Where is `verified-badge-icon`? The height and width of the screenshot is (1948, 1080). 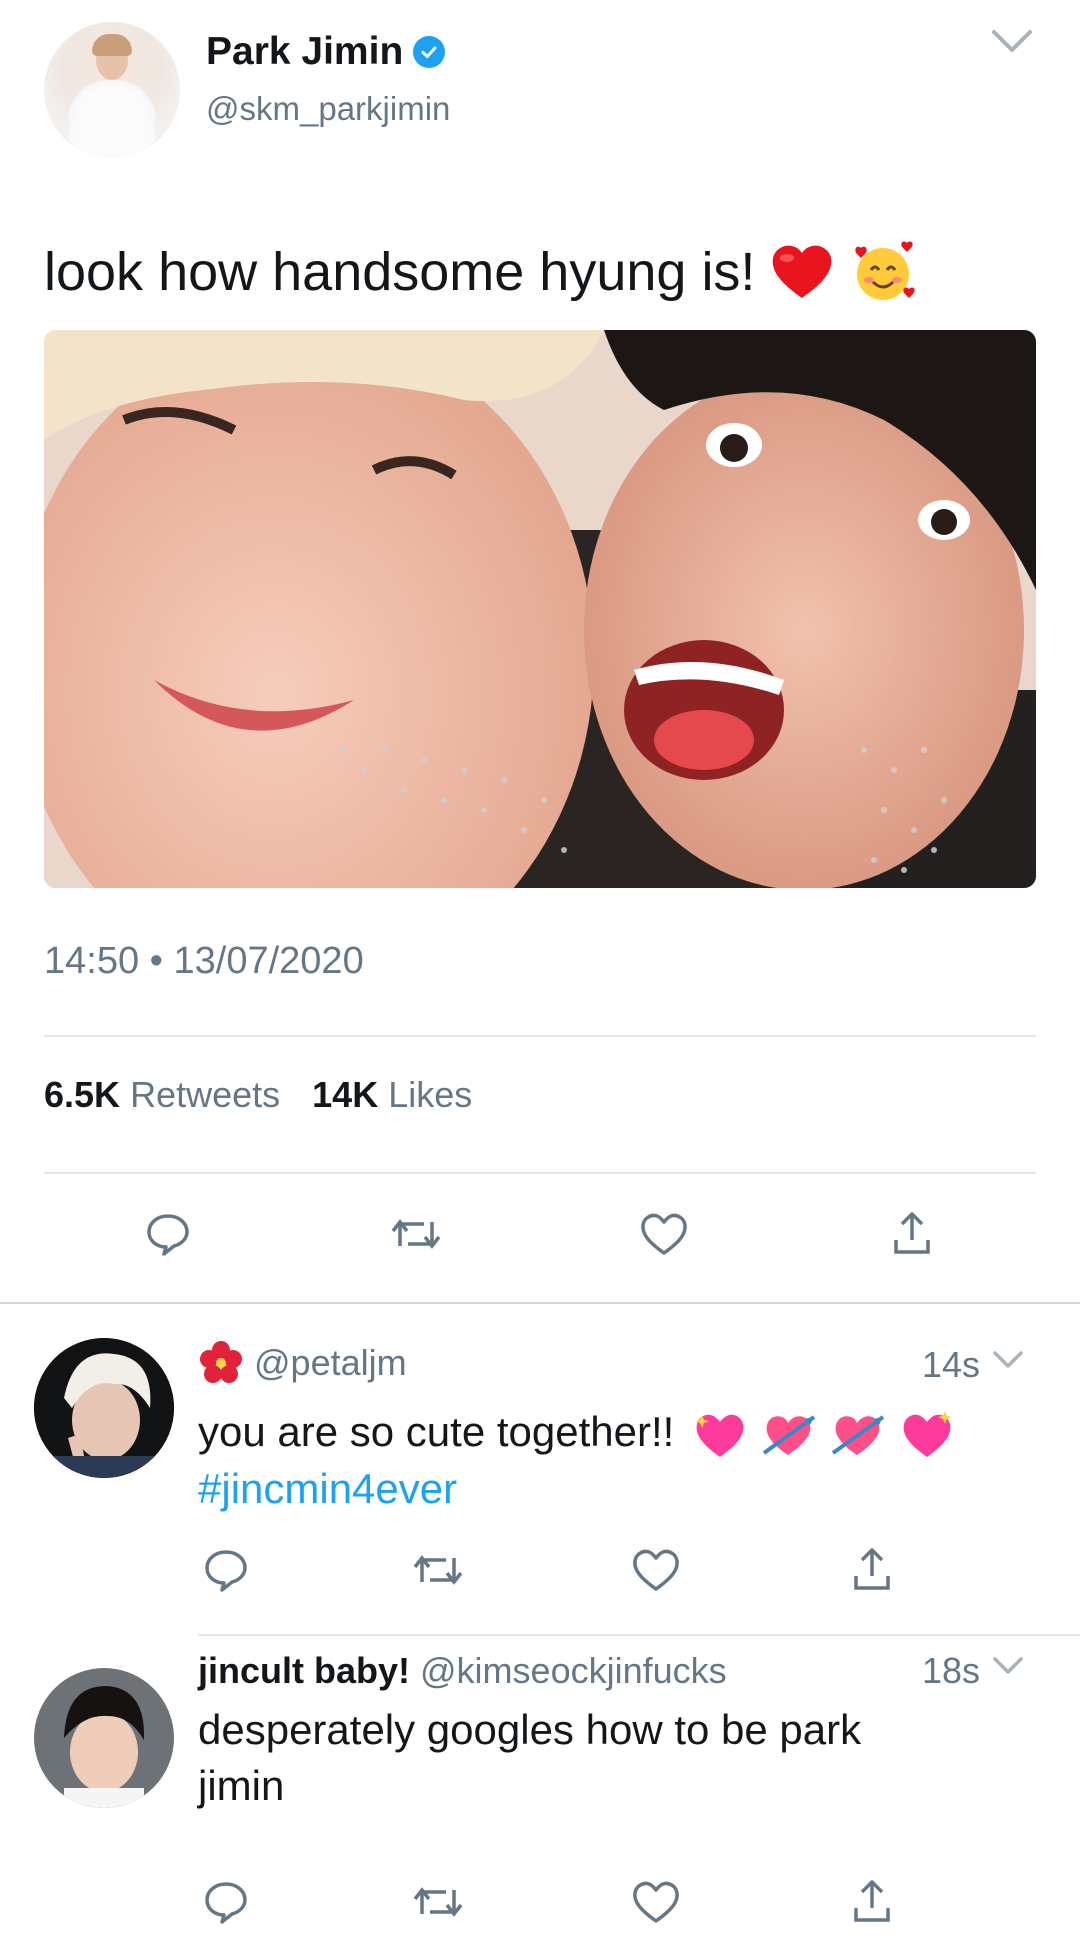
verified-badge-icon is located at coordinates (429, 52).